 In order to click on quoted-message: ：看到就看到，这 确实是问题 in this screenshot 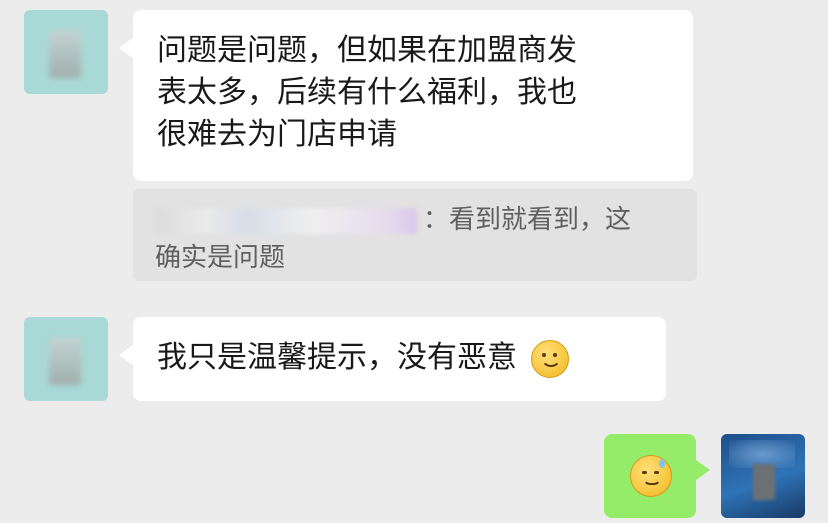, I will do `click(415, 235)`.